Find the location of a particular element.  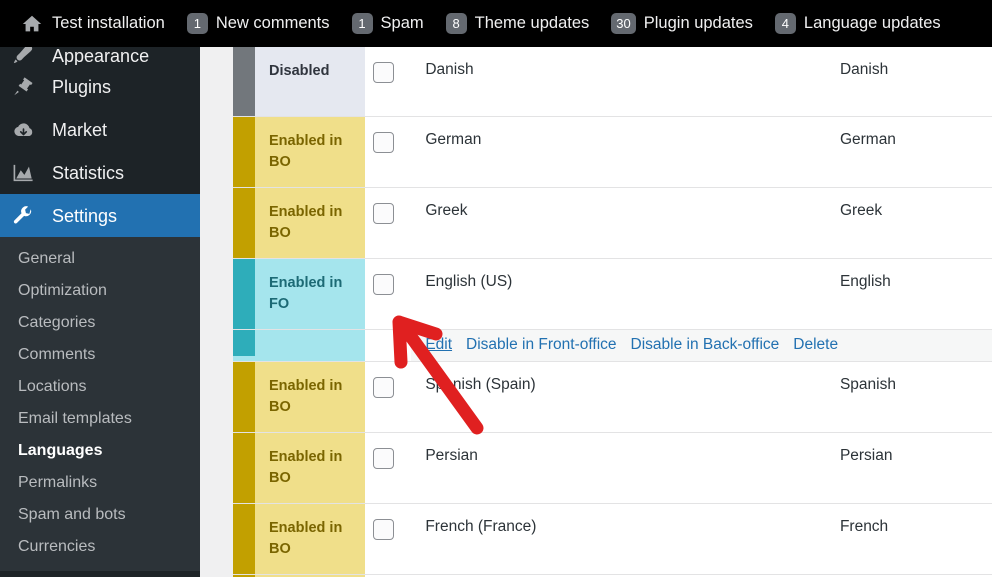

sidebar-item-appearance: Appearance is located at coordinates (100, 56).